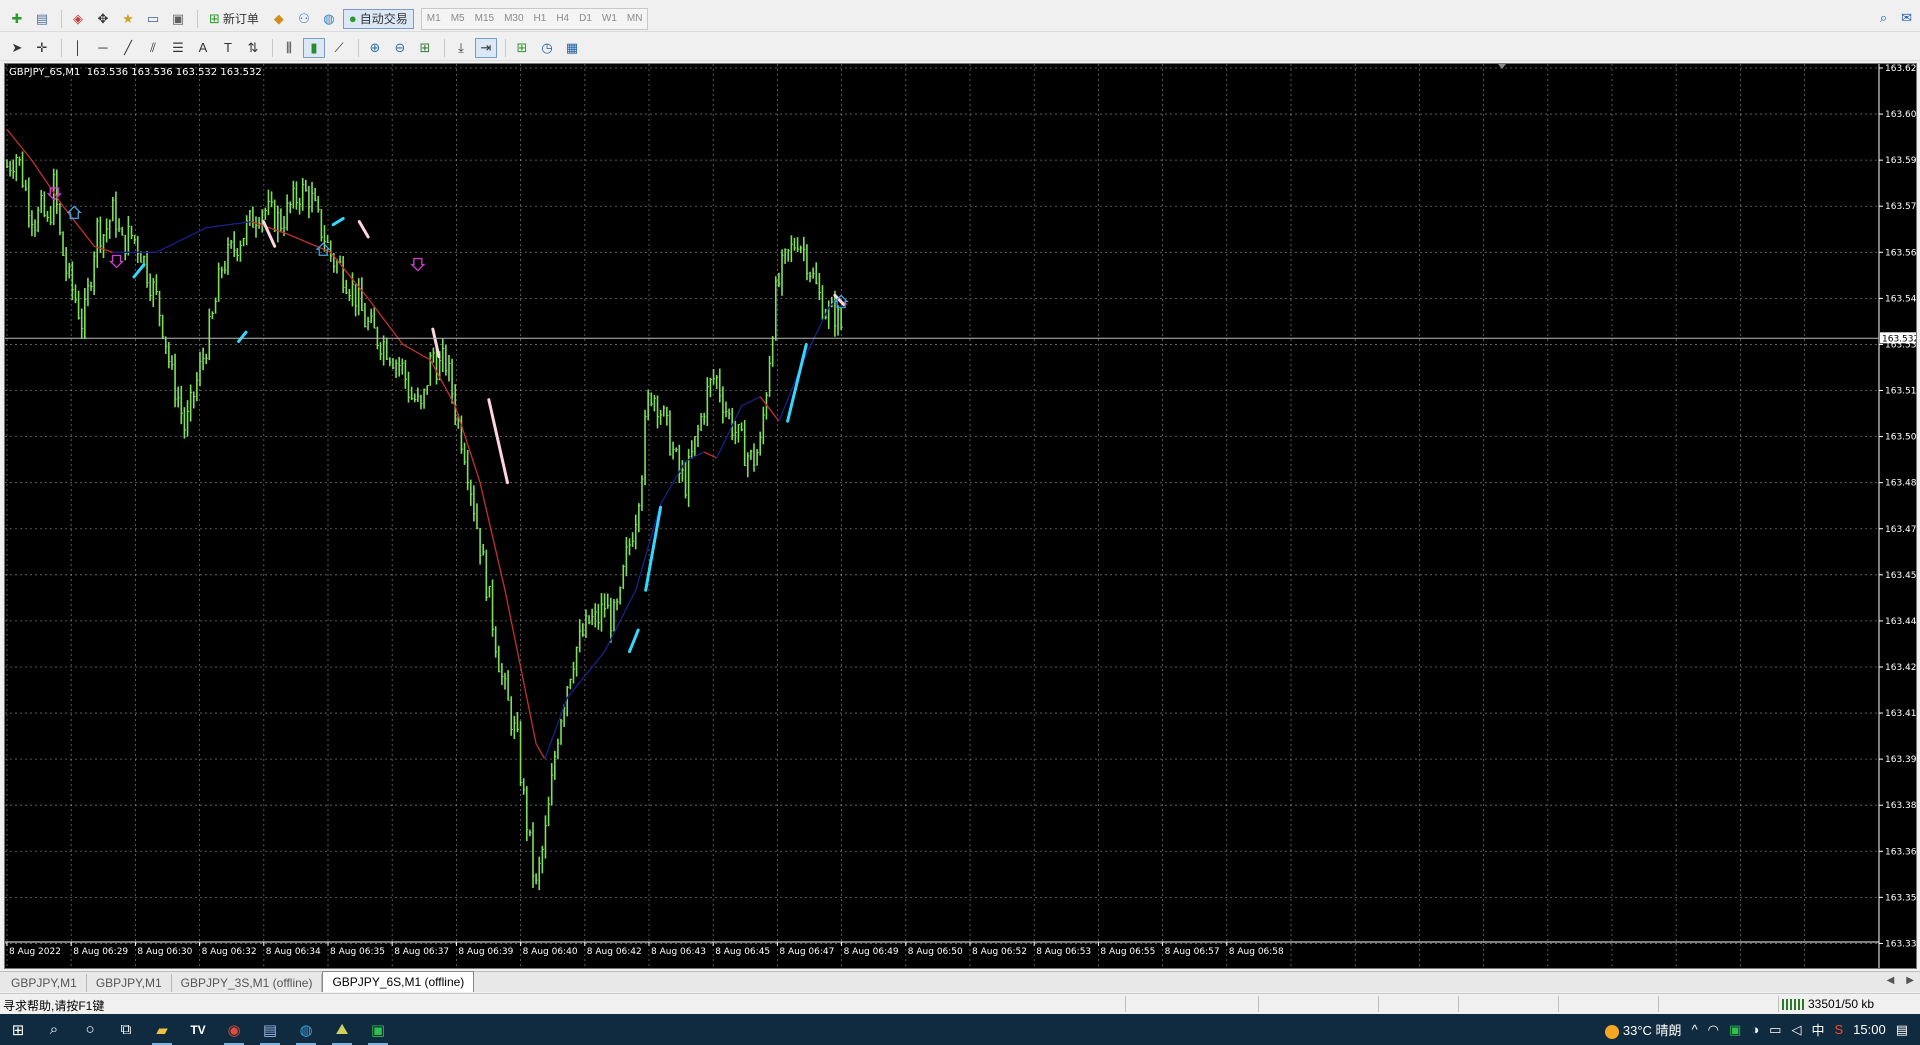 This screenshot has width=1920, height=1045. What do you see at coordinates (458, 19) in the screenshot?
I see `timeframe-m5-button: M5` at bounding box center [458, 19].